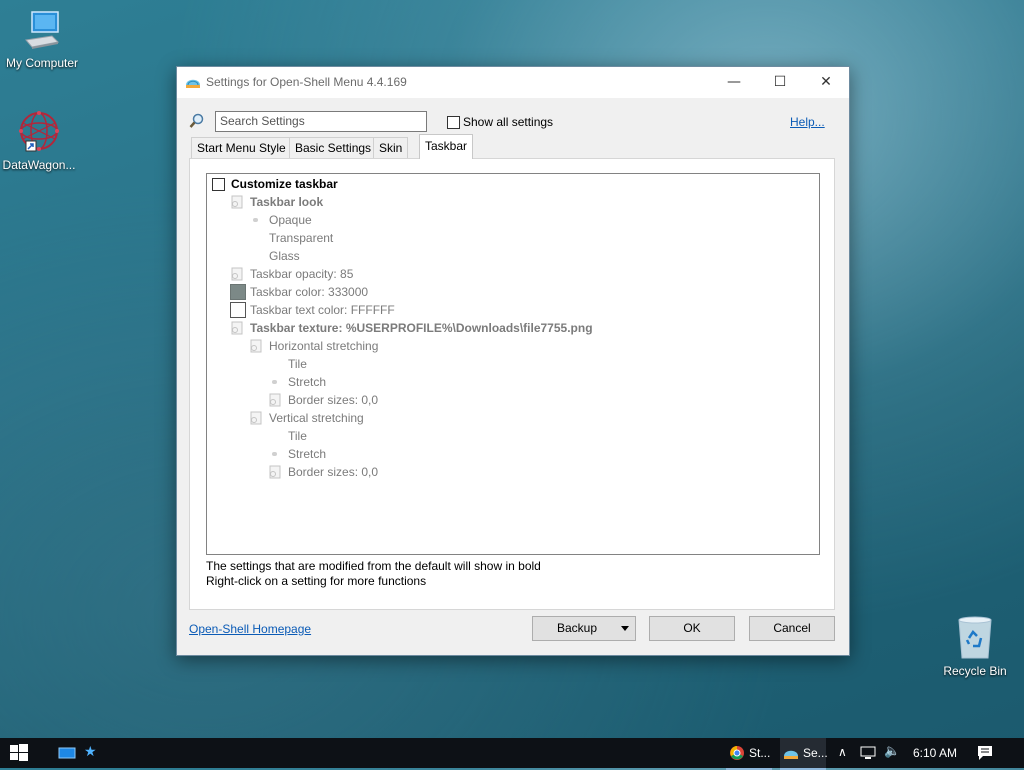 This screenshot has width=1024, height=770. What do you see at coordinates (892, 751) in the screenshot?
I see `volume-icon: 🔈` at bounding box center [892, 751].